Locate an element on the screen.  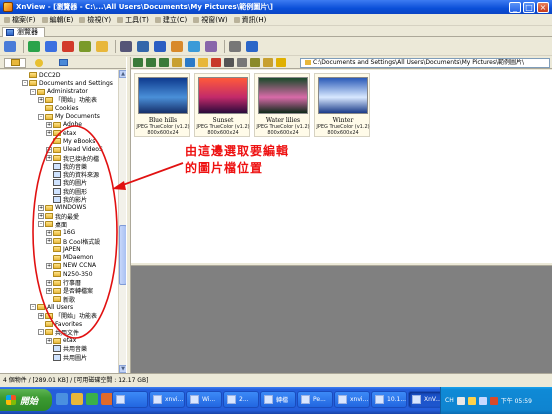
folders-tab is located at coordinates (15, 62).